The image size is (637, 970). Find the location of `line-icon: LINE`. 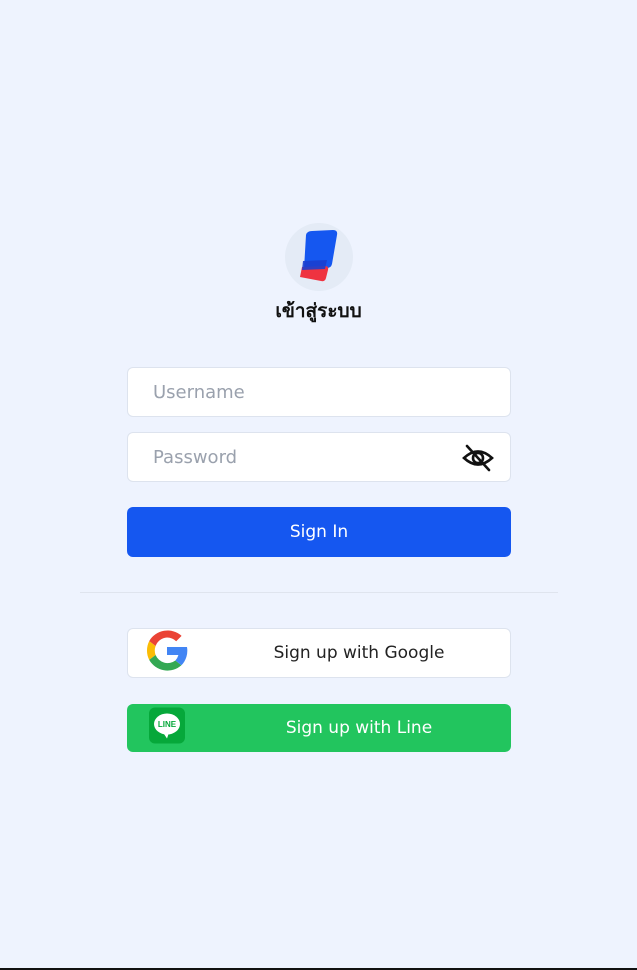

line-icon: LINE is located at coordinates (167, 728).